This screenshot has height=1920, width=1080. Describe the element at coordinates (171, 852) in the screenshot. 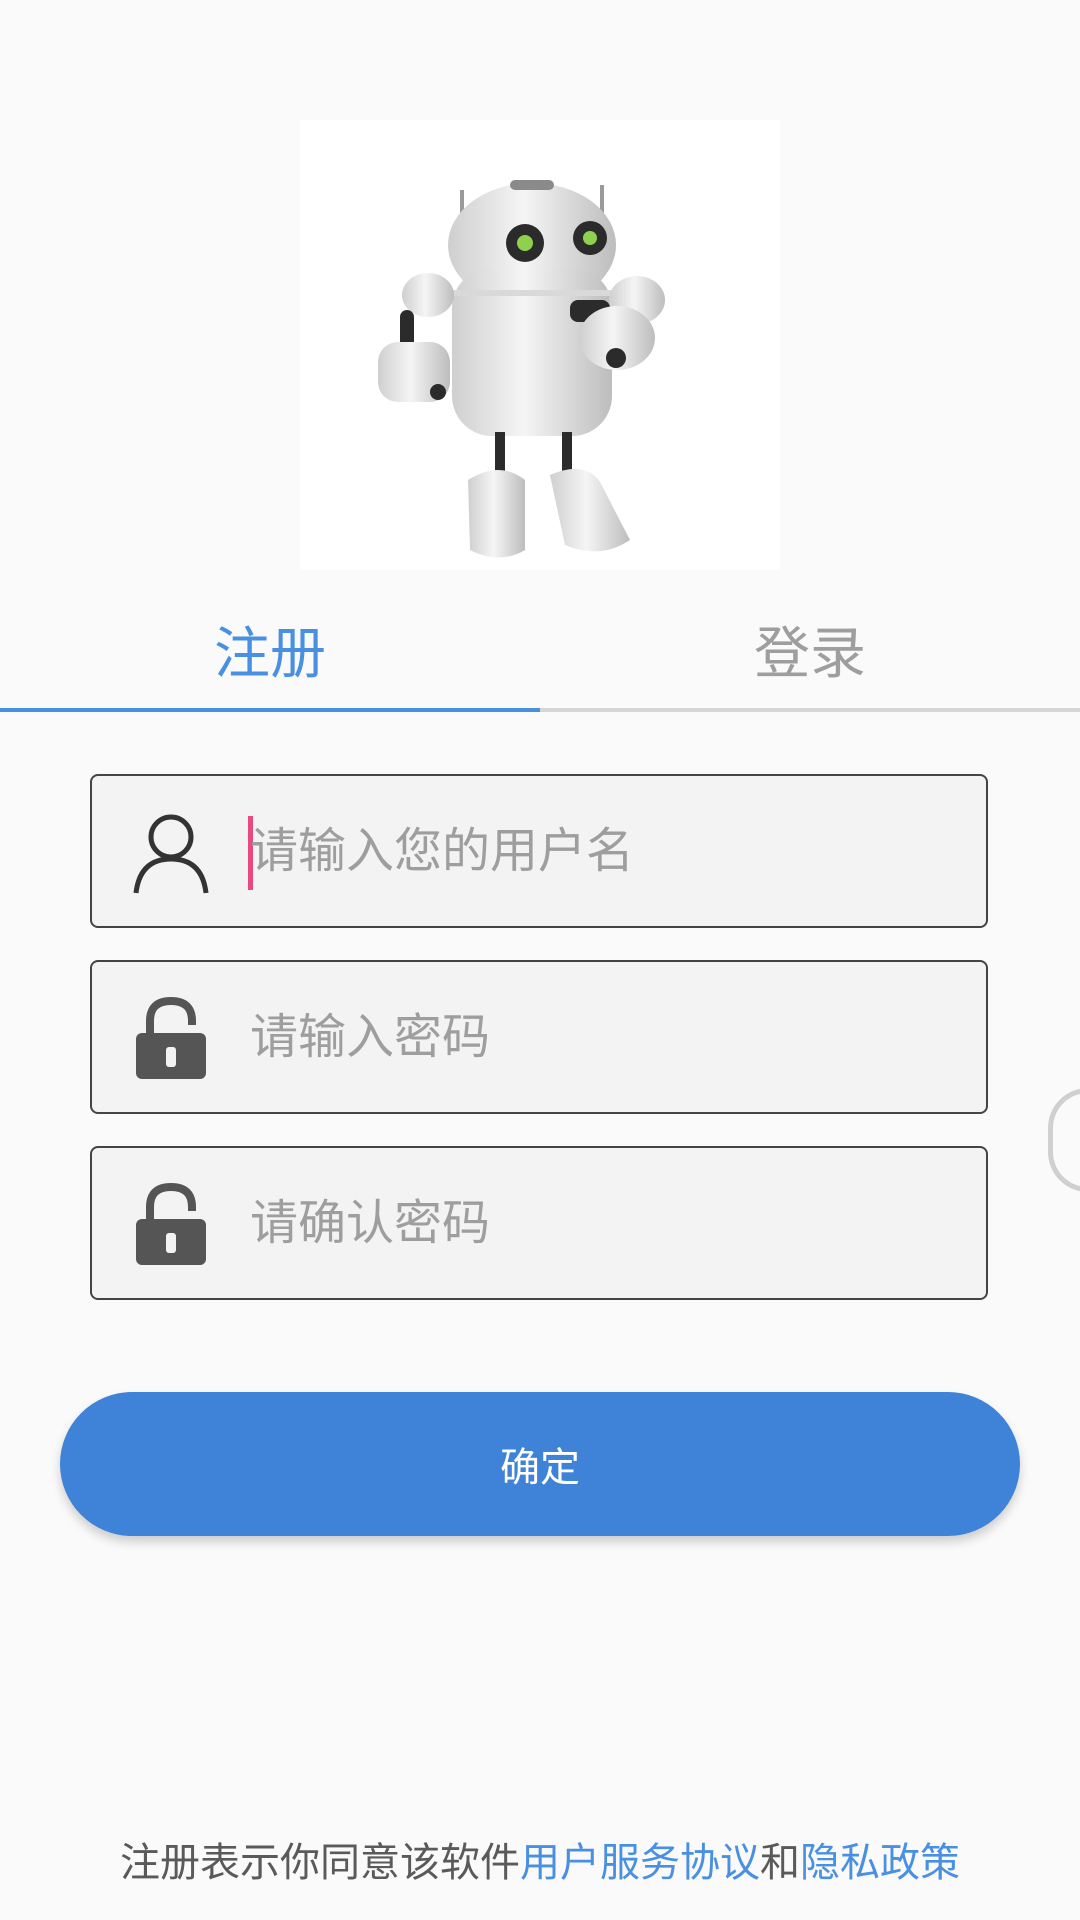

I see `user-icon` at that location.